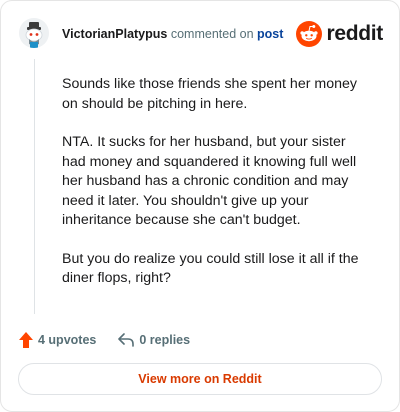  Describe the element at coordinates (354, 33) in the screenshot. I see `reddit-wordmark: reddit` at that location.